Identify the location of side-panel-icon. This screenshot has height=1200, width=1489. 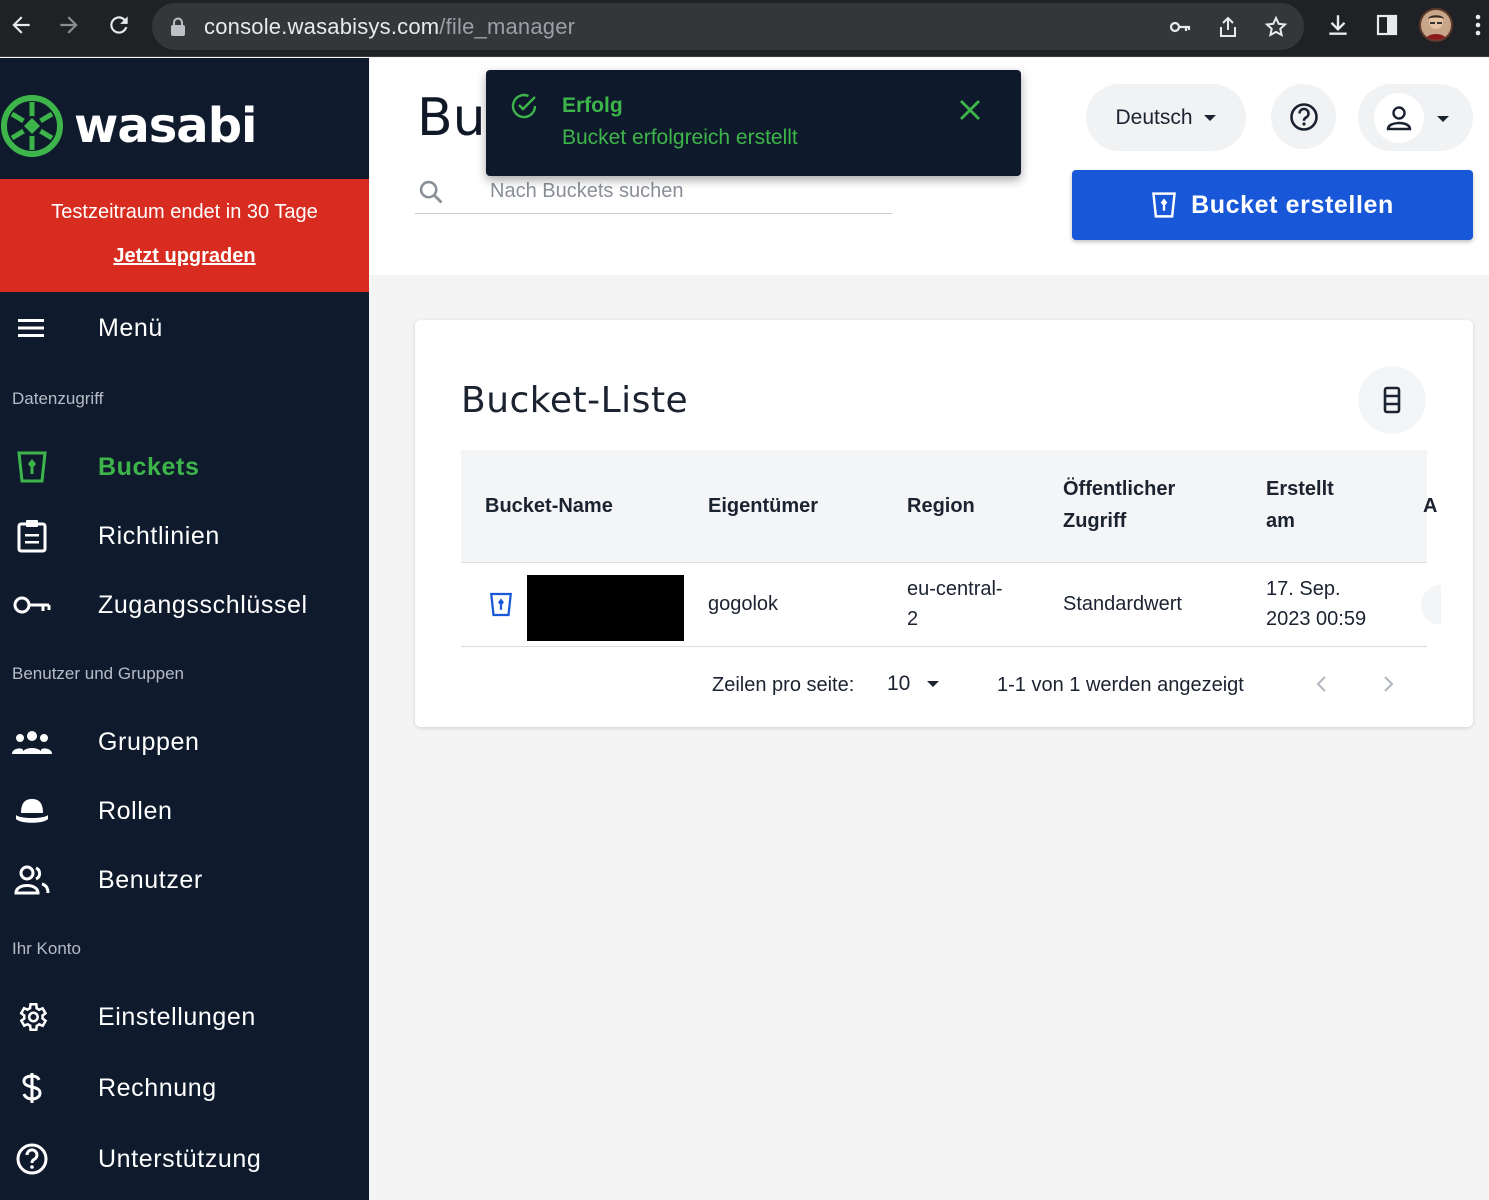
(1387, 25).